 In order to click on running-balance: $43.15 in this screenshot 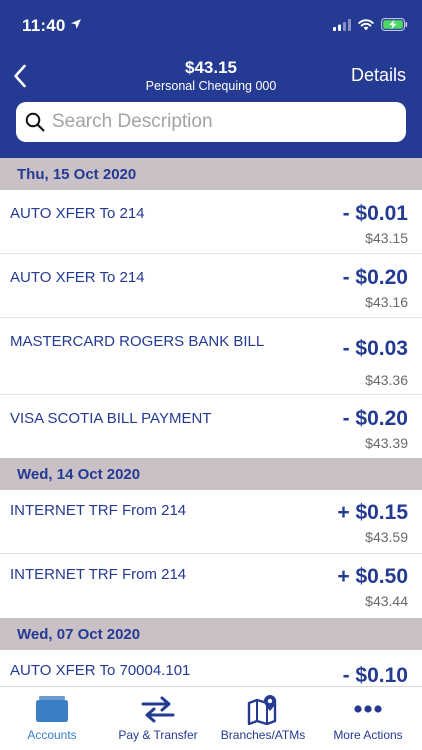, I will do `click(386, 238)`.